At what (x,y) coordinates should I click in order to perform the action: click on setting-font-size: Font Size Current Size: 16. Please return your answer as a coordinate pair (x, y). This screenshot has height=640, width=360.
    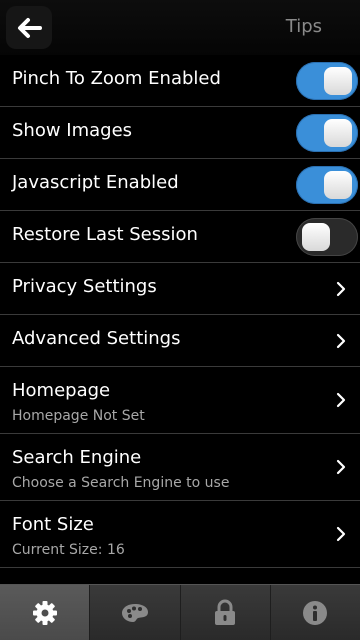
    Looking at the image, I should click on (180, 534).